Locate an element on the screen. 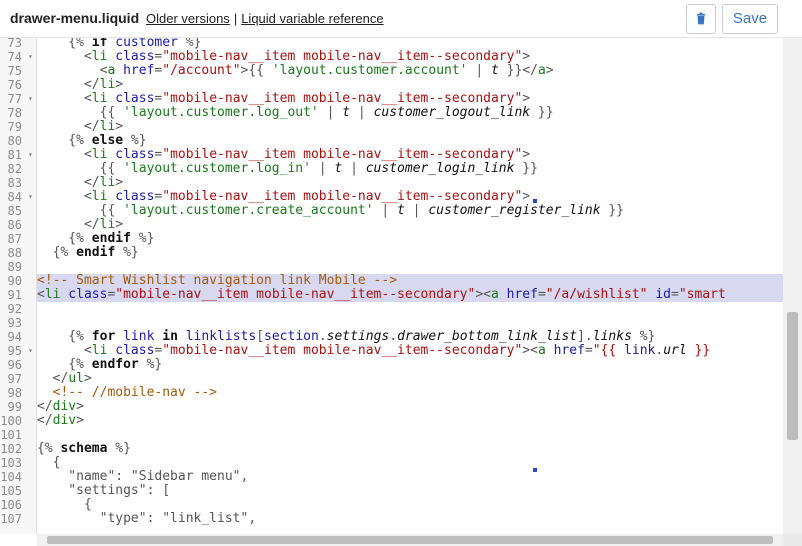 The width and height of the screenshot is (802, 546). line-number: 94 is located at coordinates (18, 337).